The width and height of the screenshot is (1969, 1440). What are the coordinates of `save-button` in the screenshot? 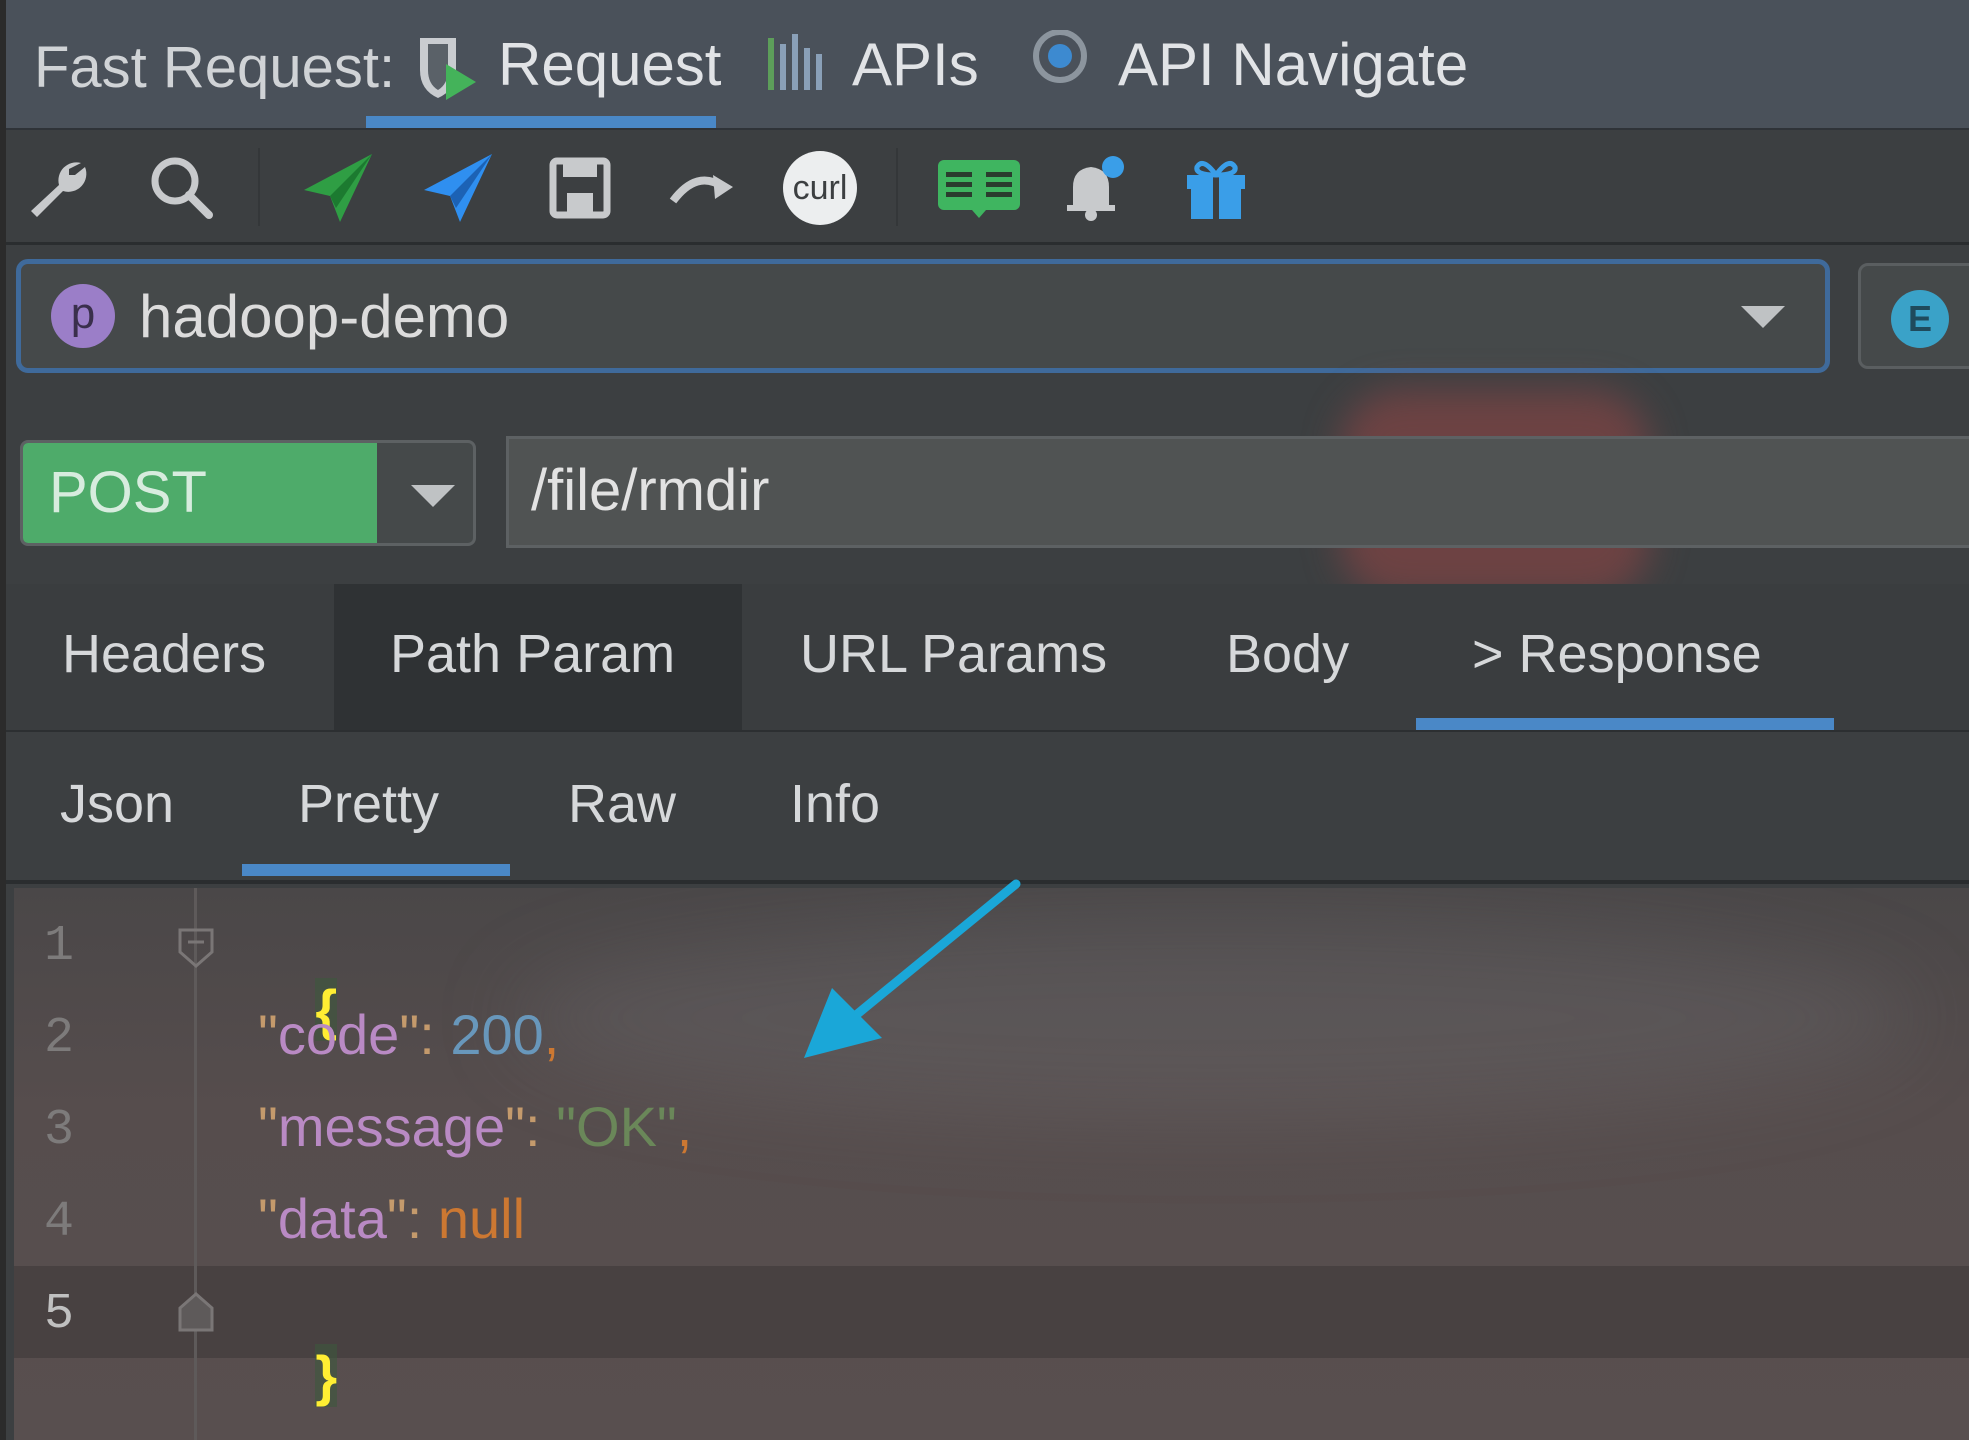 It's located at (580, 188).